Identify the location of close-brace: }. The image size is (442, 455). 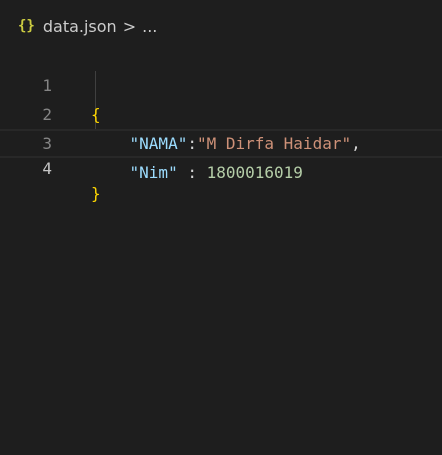
(96, 193).